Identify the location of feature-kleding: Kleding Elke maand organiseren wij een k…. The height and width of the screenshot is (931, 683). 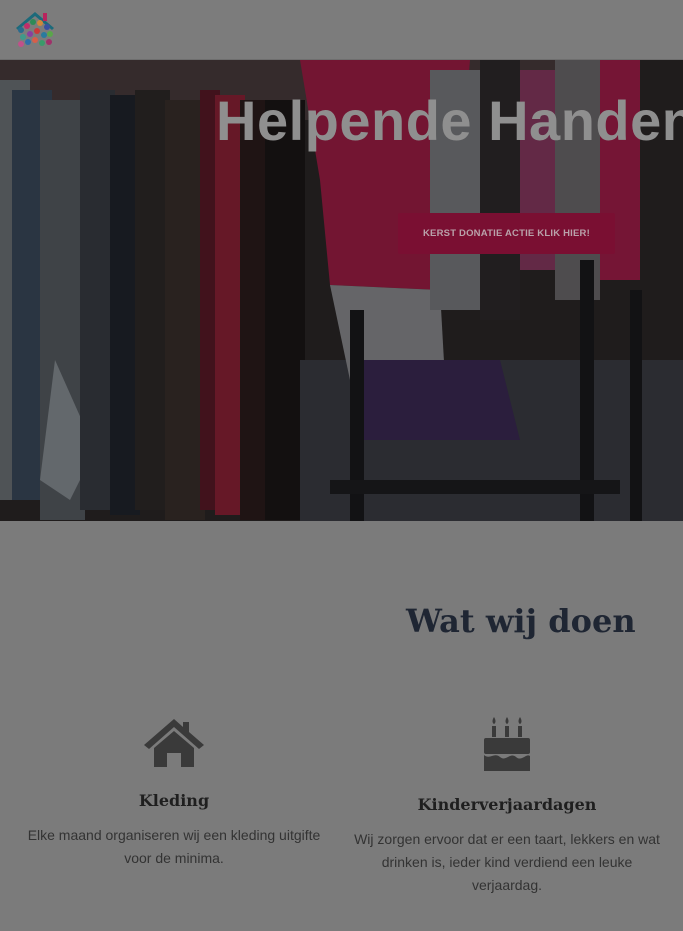
(174, 793).